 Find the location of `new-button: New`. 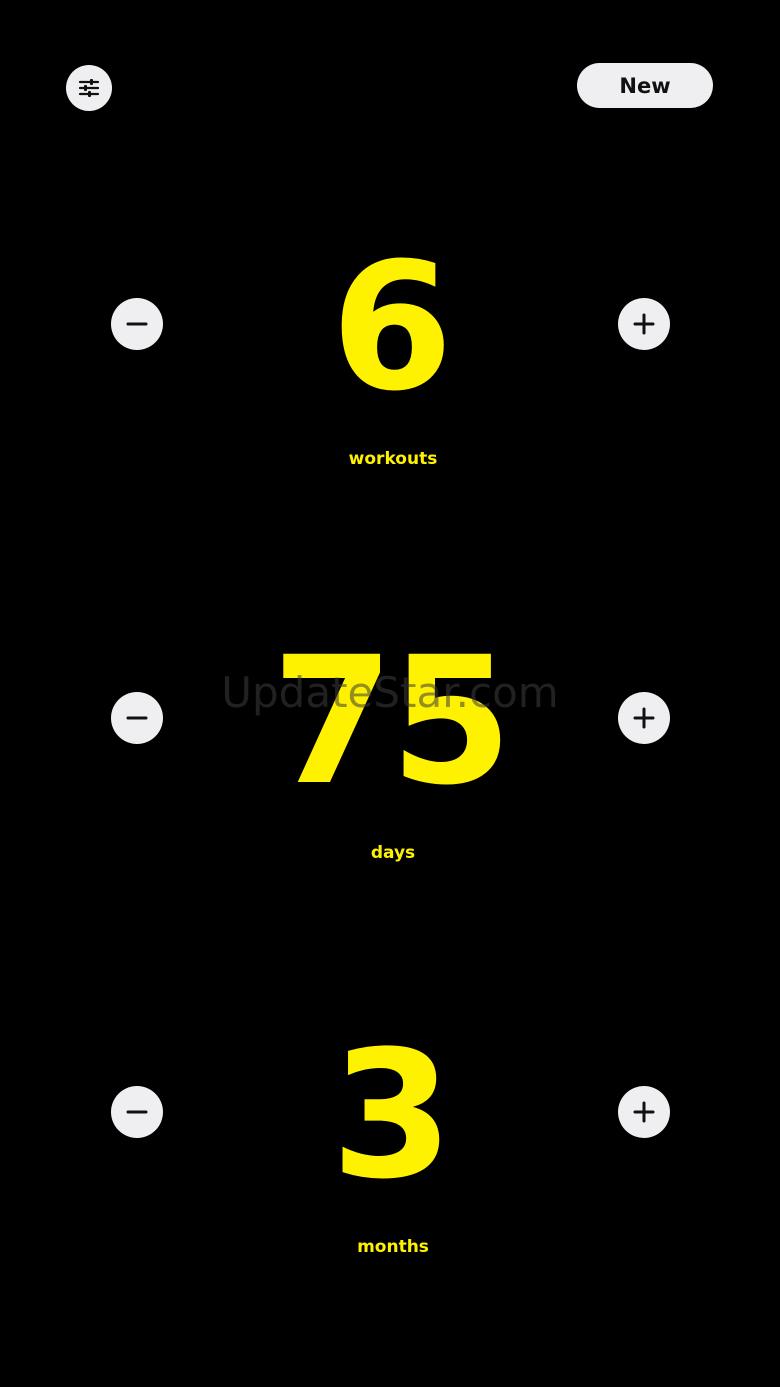

new-button: New is located at coordinates (645, 85).